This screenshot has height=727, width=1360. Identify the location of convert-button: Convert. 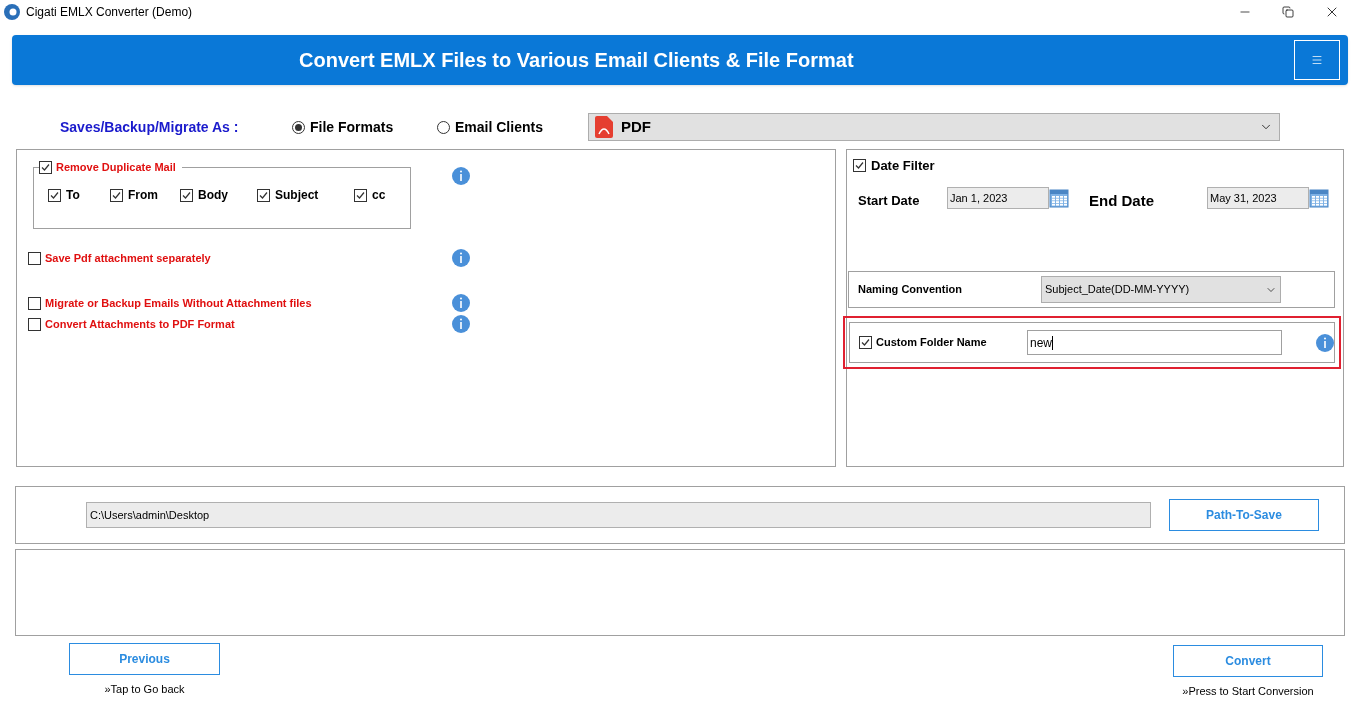
(1248, 661).